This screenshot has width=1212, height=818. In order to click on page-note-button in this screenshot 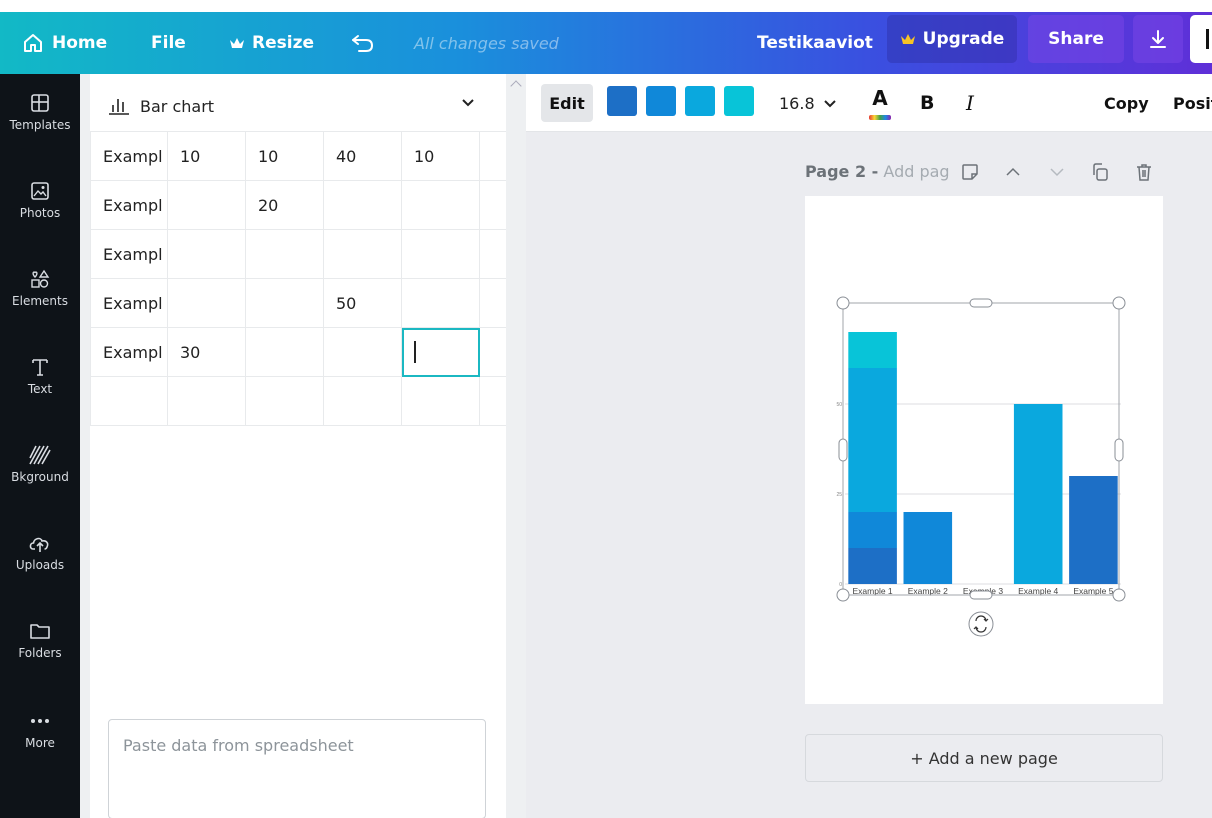, I will do `click(970, 172)`.